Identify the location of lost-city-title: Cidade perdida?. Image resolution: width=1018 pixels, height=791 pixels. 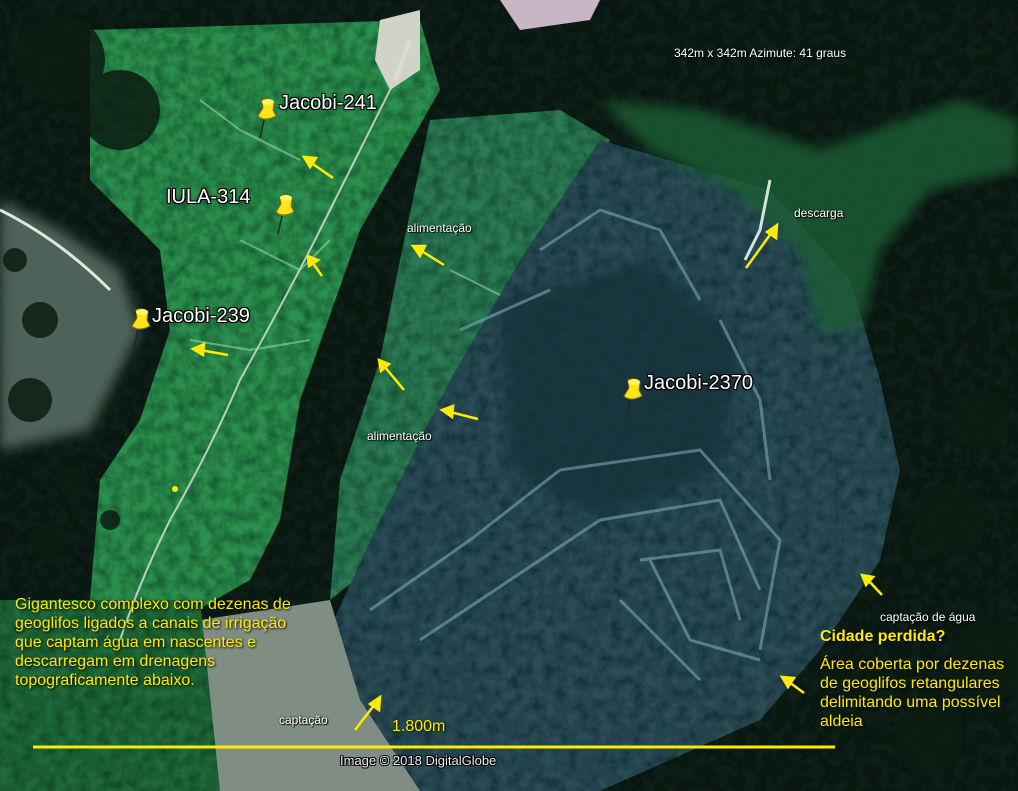
(883, 636).